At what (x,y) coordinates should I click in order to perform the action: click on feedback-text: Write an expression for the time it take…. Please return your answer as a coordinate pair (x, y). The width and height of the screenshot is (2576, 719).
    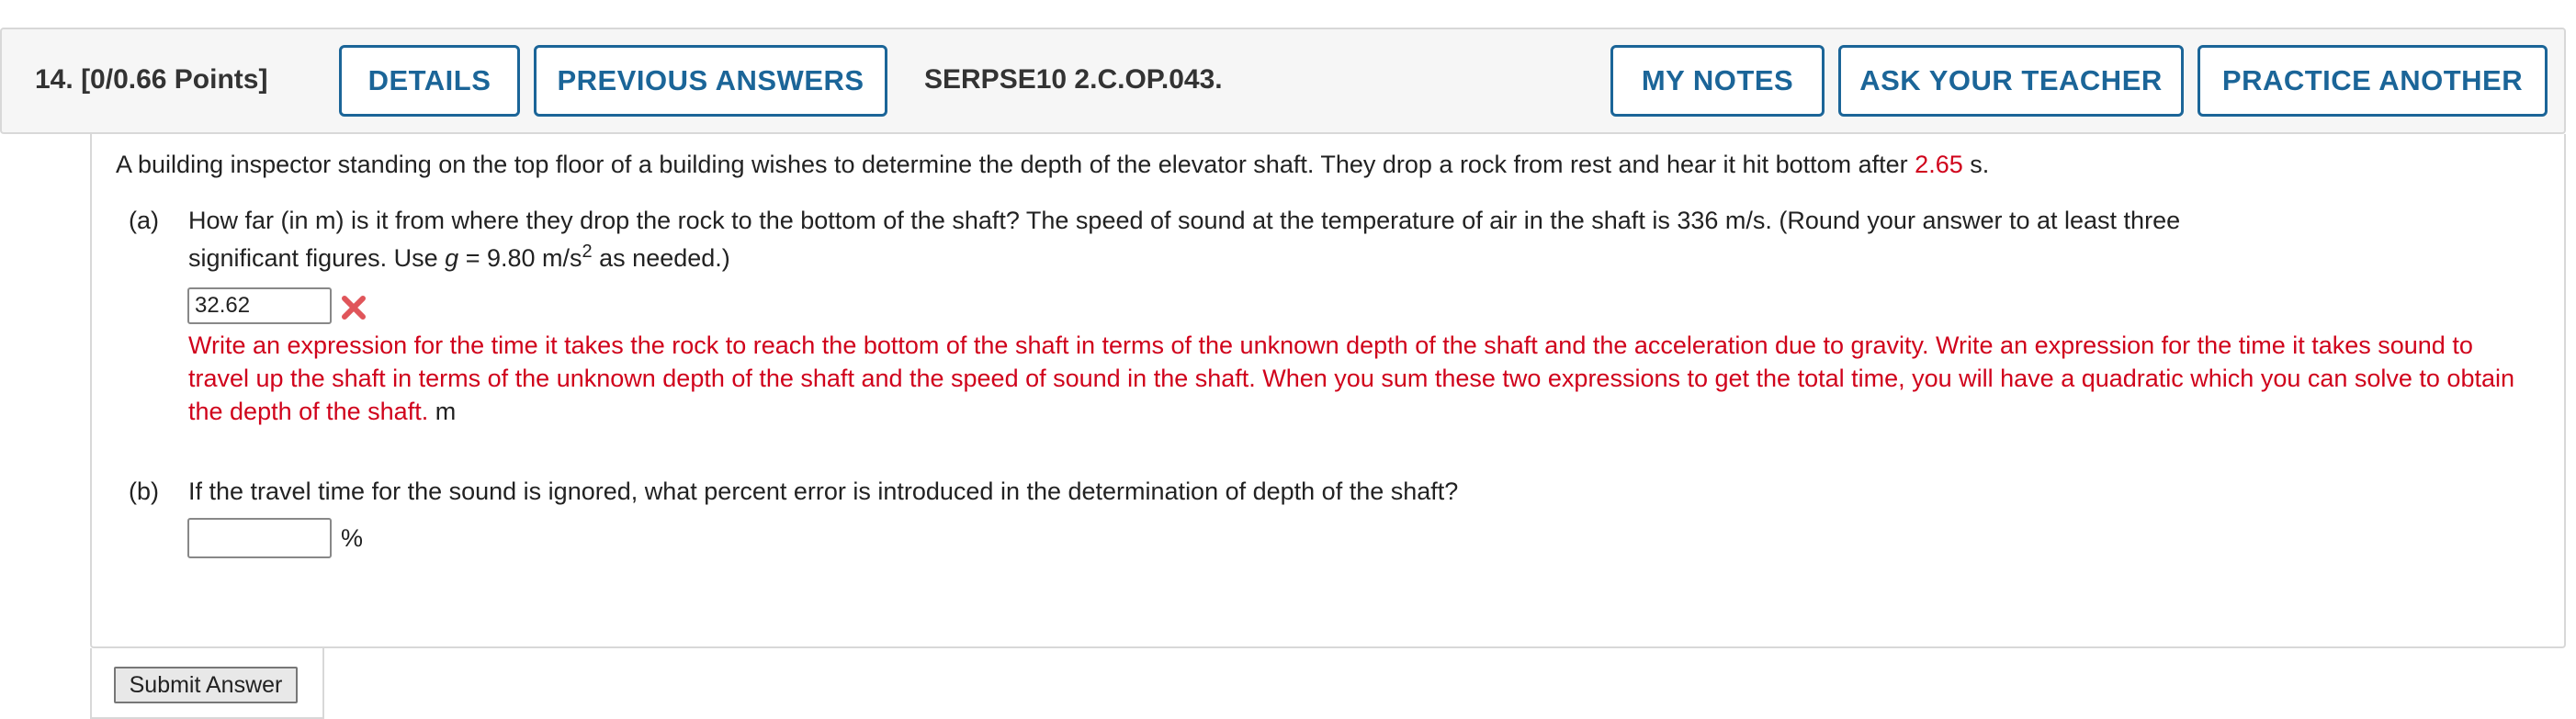
    Looking at the image, I should click on (1351, 378).